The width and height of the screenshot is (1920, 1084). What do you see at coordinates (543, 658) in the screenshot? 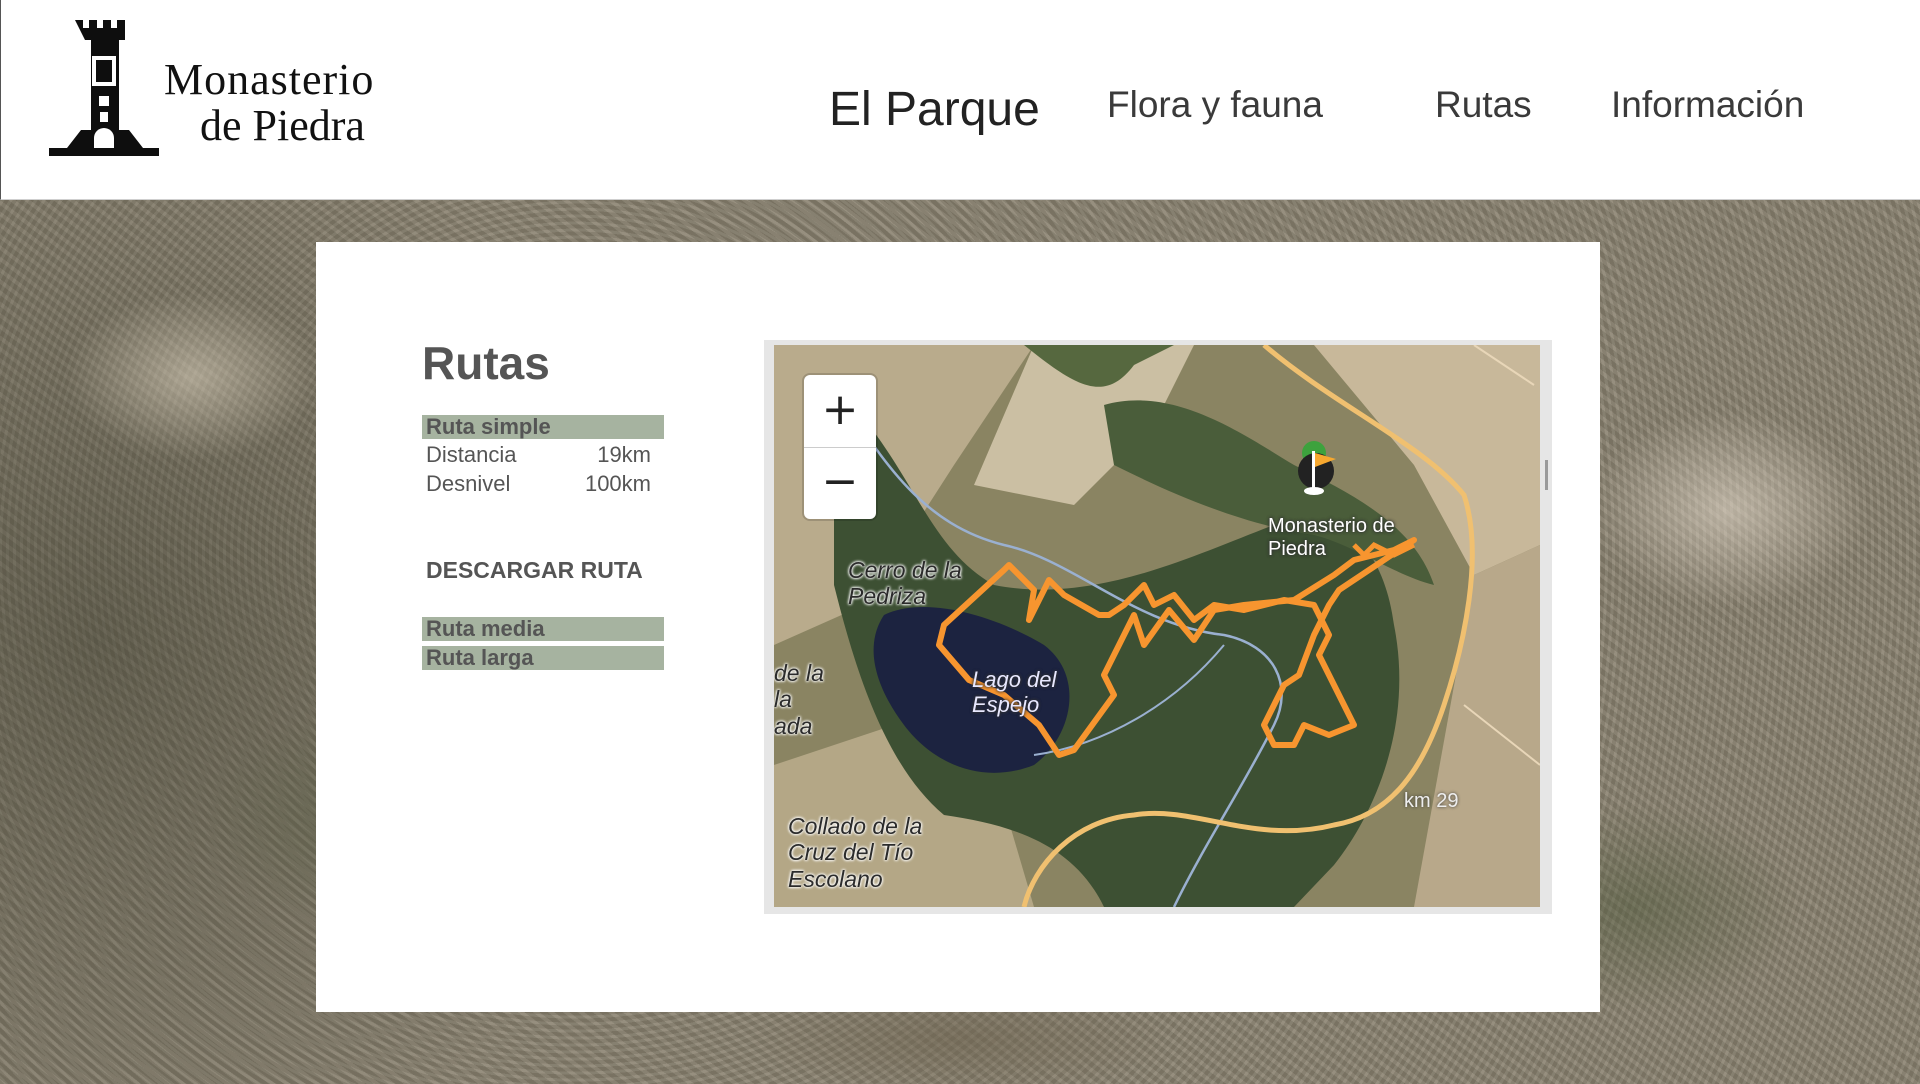
I see `route-option-larga: Ruta larga` at bounding box center [543, 658].